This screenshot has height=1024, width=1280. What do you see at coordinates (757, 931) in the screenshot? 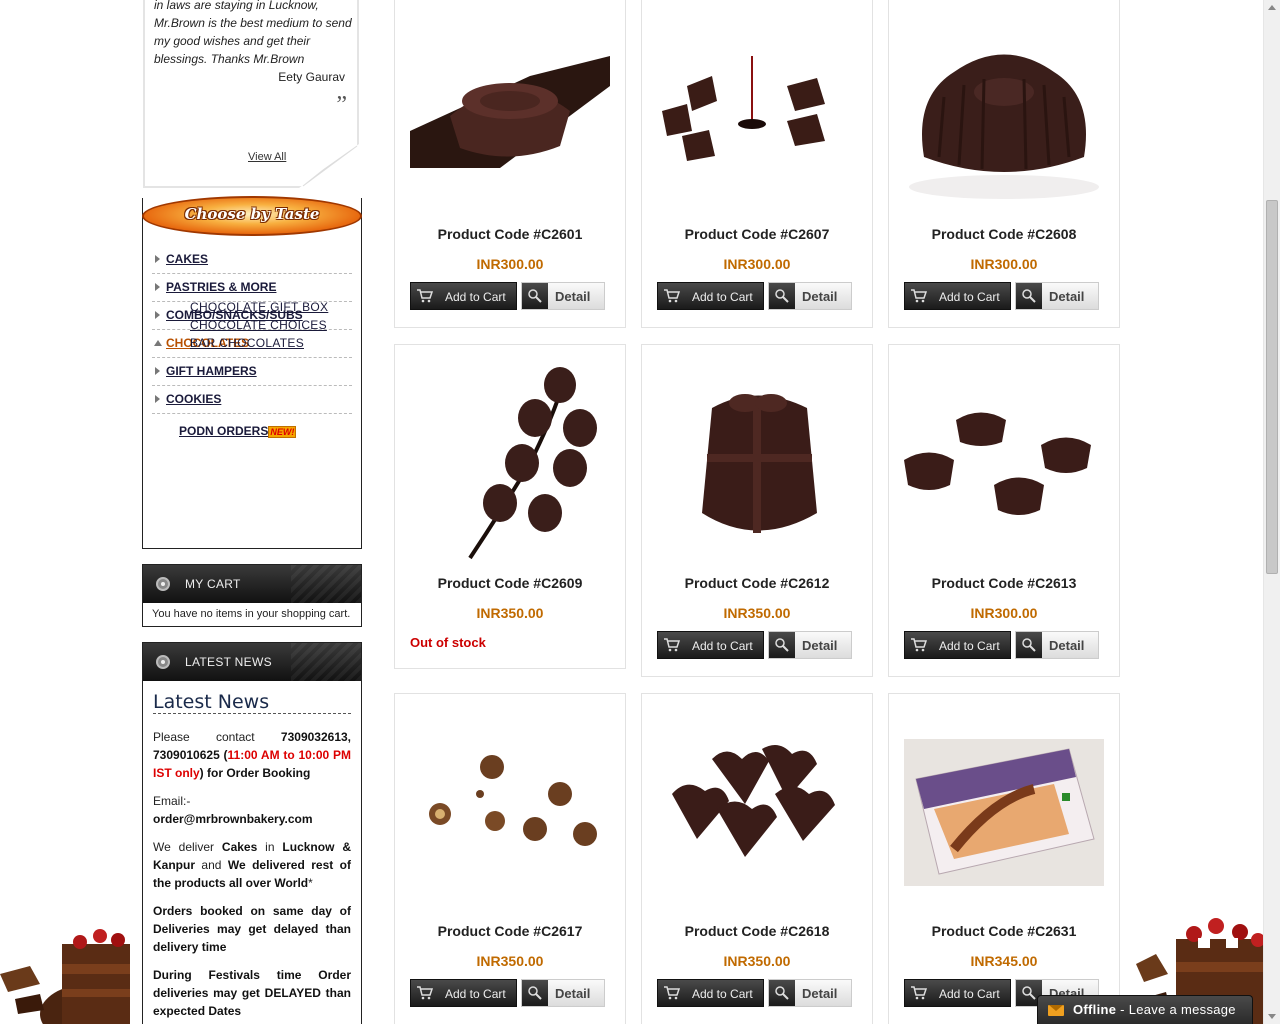
I see `product-code: Product Code #C2618` at bounding box center [757, 931].